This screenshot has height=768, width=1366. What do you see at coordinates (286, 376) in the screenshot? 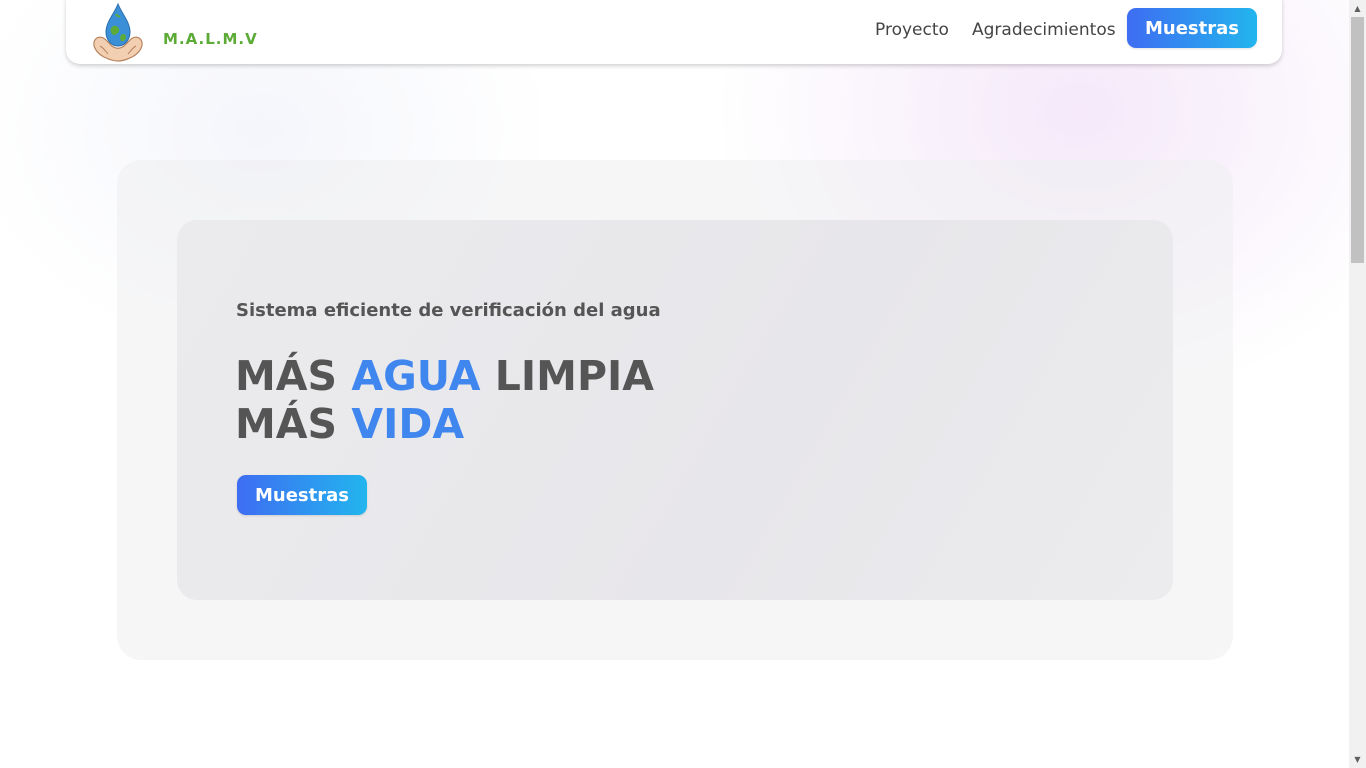
I see `headline-word-mas: MÁS` at bounding box center [286, 376].